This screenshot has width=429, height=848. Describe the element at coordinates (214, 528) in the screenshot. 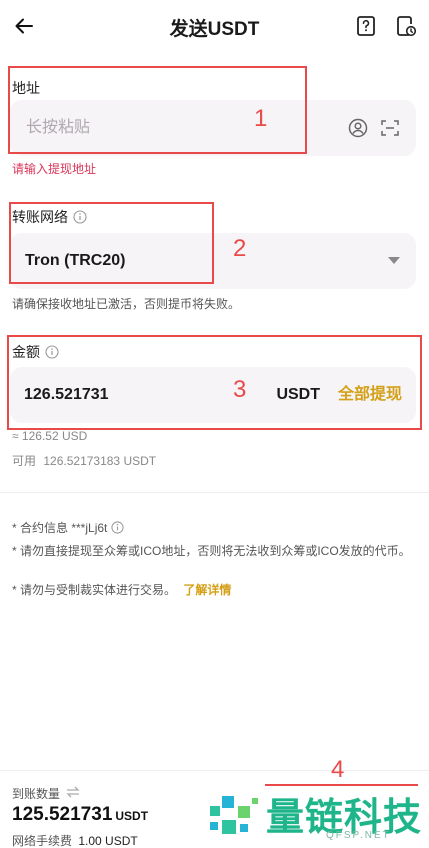

I see `contract-info: * 合约信息 ***jLj6t` at that location.